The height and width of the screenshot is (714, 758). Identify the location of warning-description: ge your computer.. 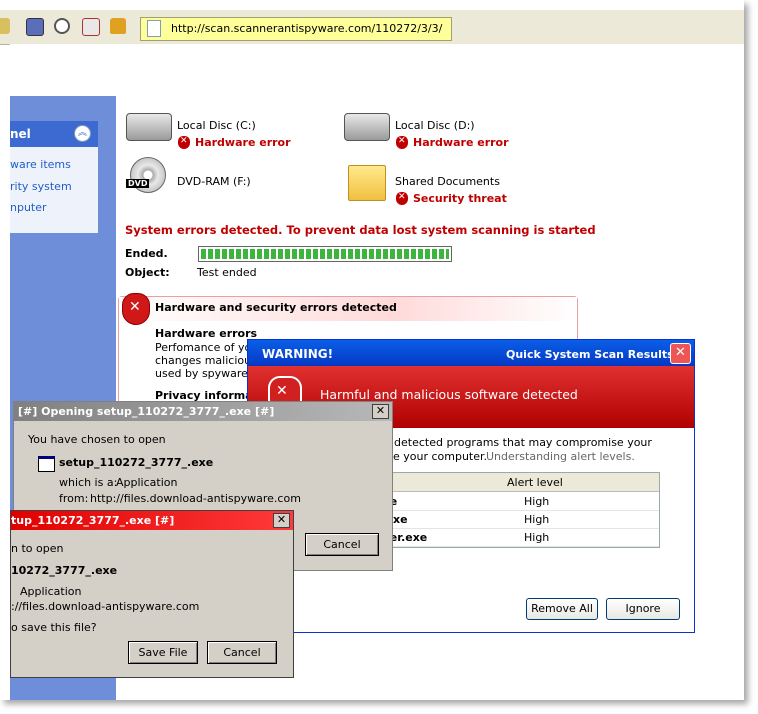
(437, 456).